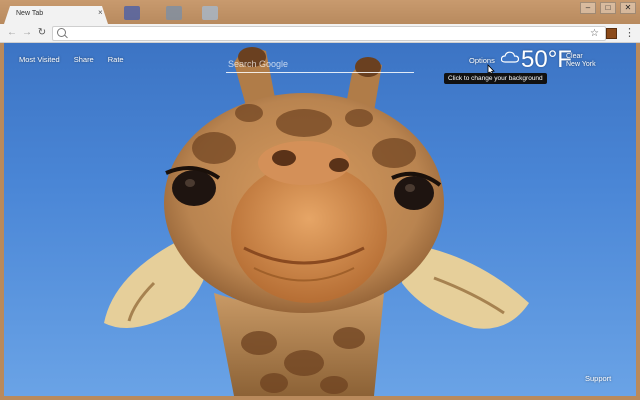  I want to click on tab-new-tab: New Tab ×, so click(56, 15).